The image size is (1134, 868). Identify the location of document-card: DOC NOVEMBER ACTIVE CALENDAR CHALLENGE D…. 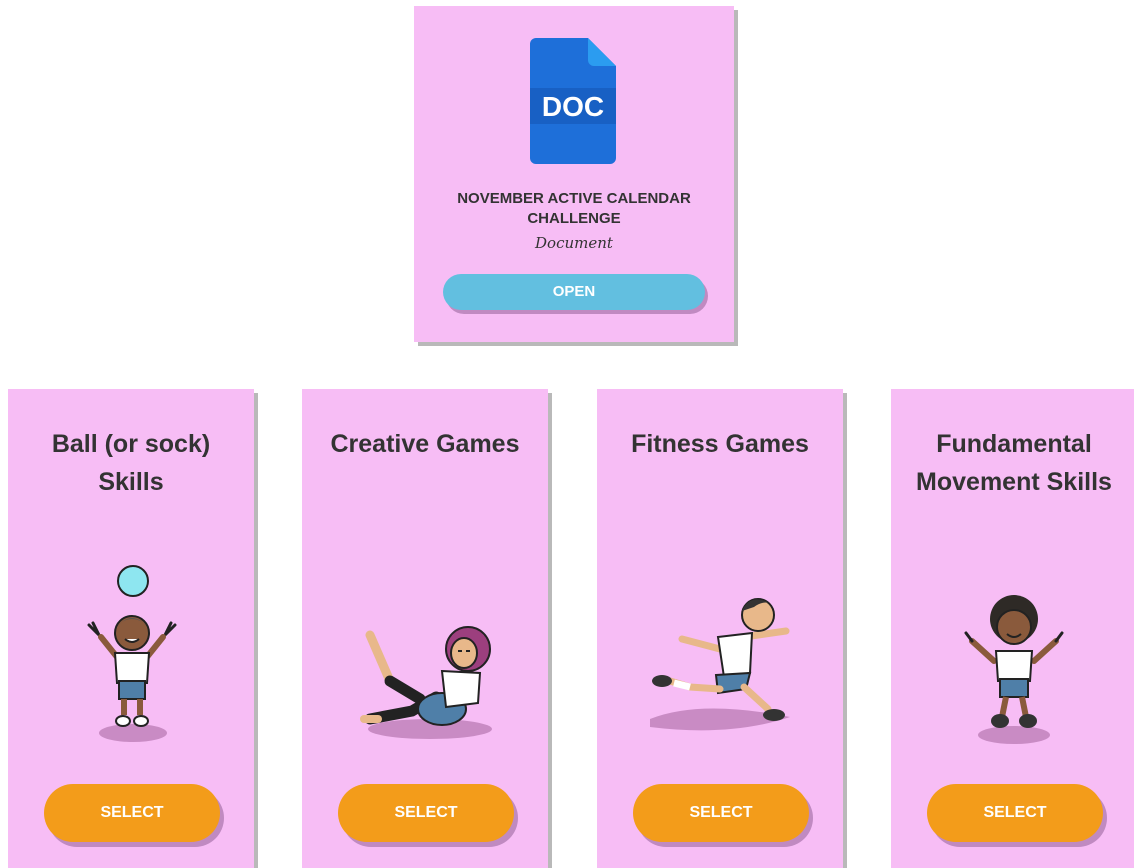
(574, 174).